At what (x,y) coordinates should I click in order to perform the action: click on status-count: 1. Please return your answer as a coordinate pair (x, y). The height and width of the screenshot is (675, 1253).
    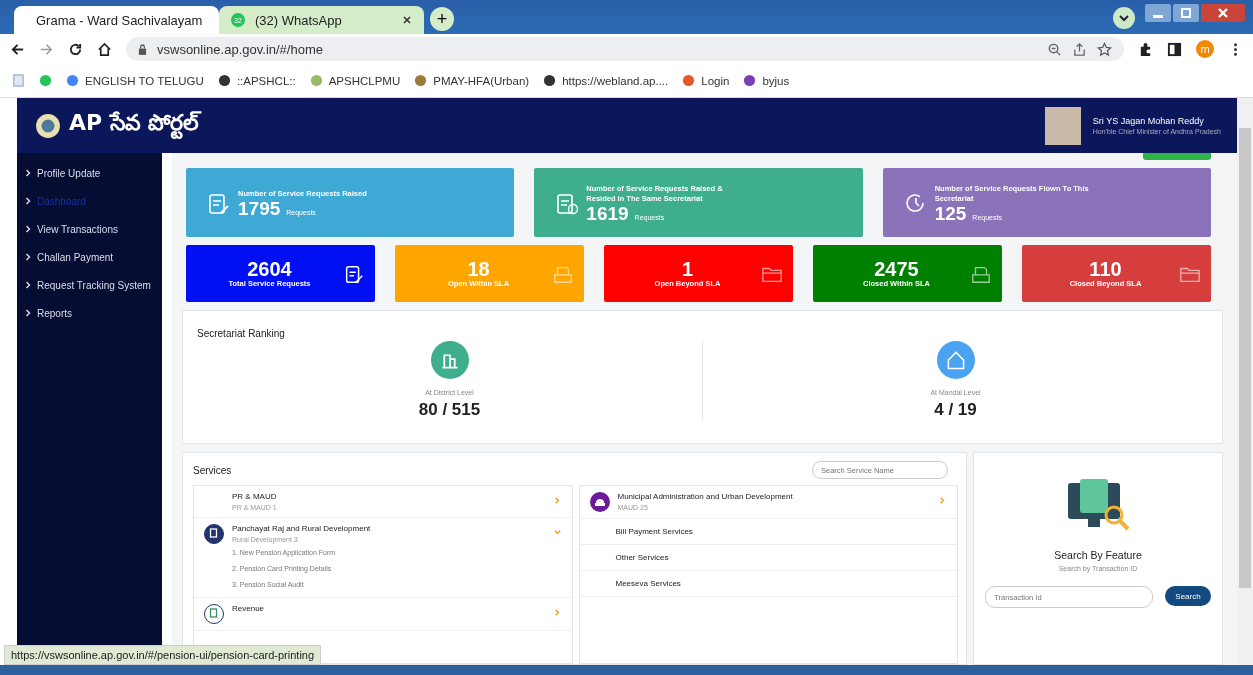
    Looking at the image, I should click on (687, 269).